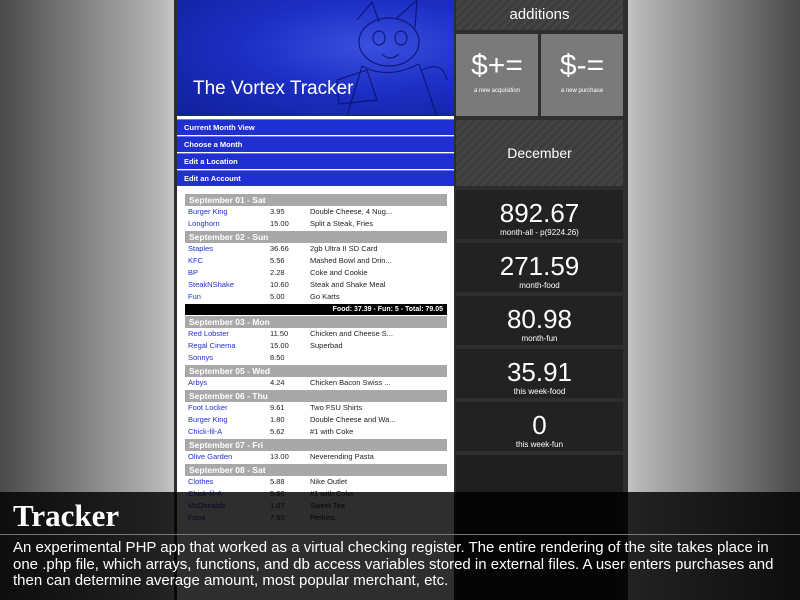 The width and height of the screenshot is (800, 600). Describe the element at coordinates (539, 444) in the screenshot. I see `stat-label: this week-fun` at that location.